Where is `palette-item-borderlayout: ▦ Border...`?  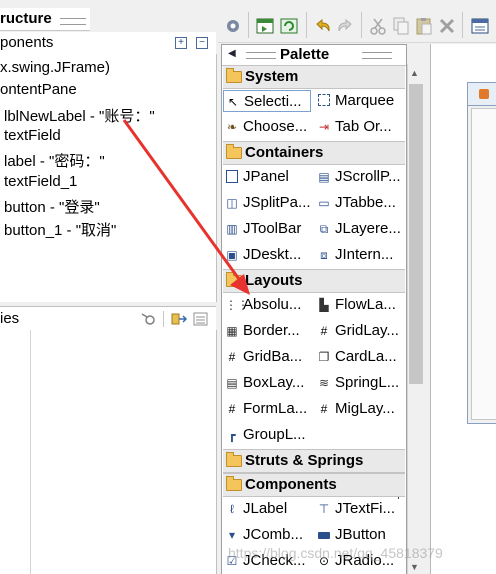 palette-item-borderlayout: ▦ Border... is located at coordinates (267, 331).